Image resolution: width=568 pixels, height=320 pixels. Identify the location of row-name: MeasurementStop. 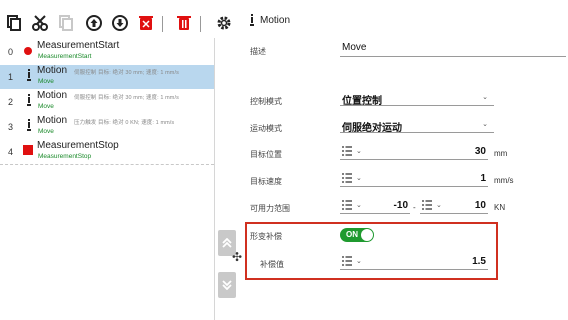
(78, 145).